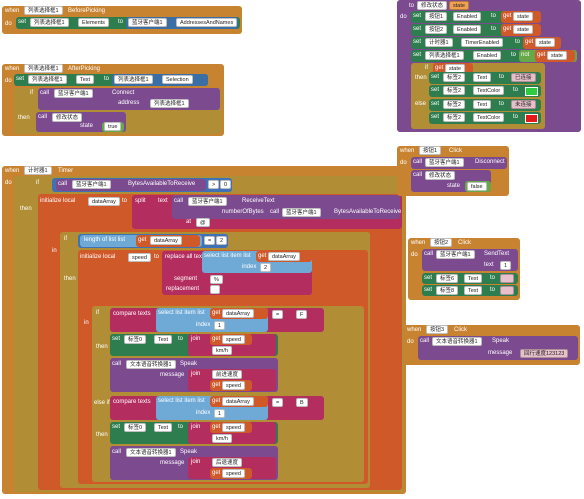 Image resolution: width=584 pixels, height=499 pixels. I want to click on set-label2-color-connected: set 标签2 TextColor to, so click(485, 91).